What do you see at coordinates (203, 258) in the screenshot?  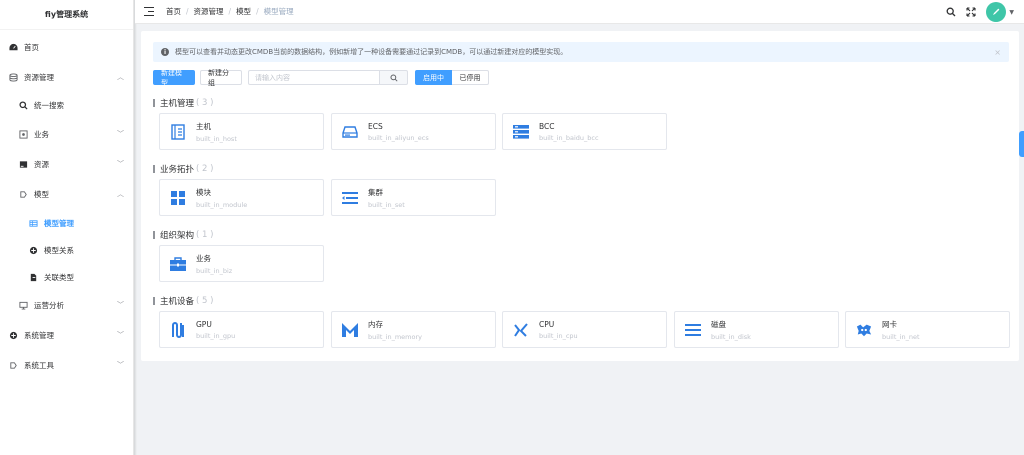 I see `card-name: 业务` at bounding box center [203, 258].